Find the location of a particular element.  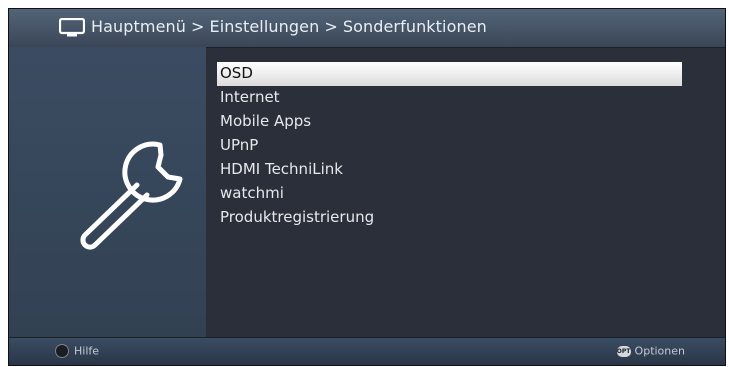

breadcrumb: Hauptmenü > Einstellungen > Sonderfunktionen is located at coordinates (289, 26).